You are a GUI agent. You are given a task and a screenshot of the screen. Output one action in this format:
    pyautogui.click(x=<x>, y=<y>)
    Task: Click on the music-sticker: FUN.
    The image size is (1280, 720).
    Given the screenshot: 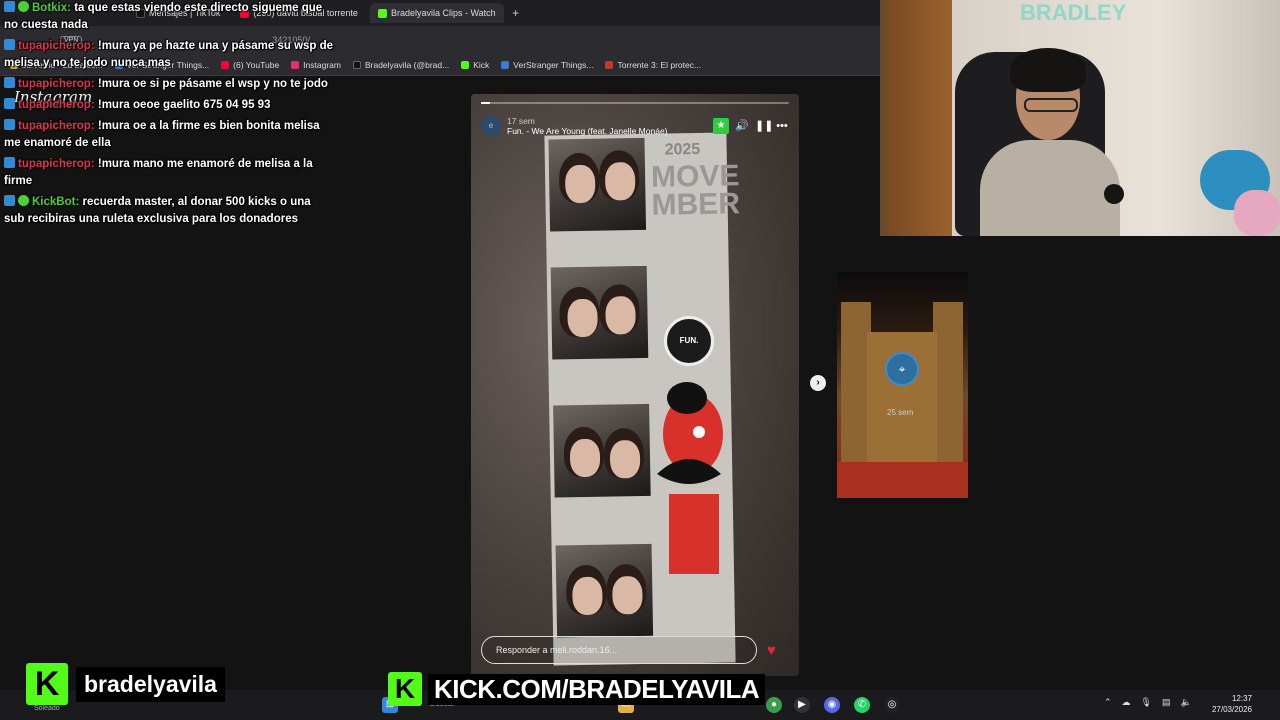 What is the action you would take?
    pyautogui.click(x=689, y=341)
    